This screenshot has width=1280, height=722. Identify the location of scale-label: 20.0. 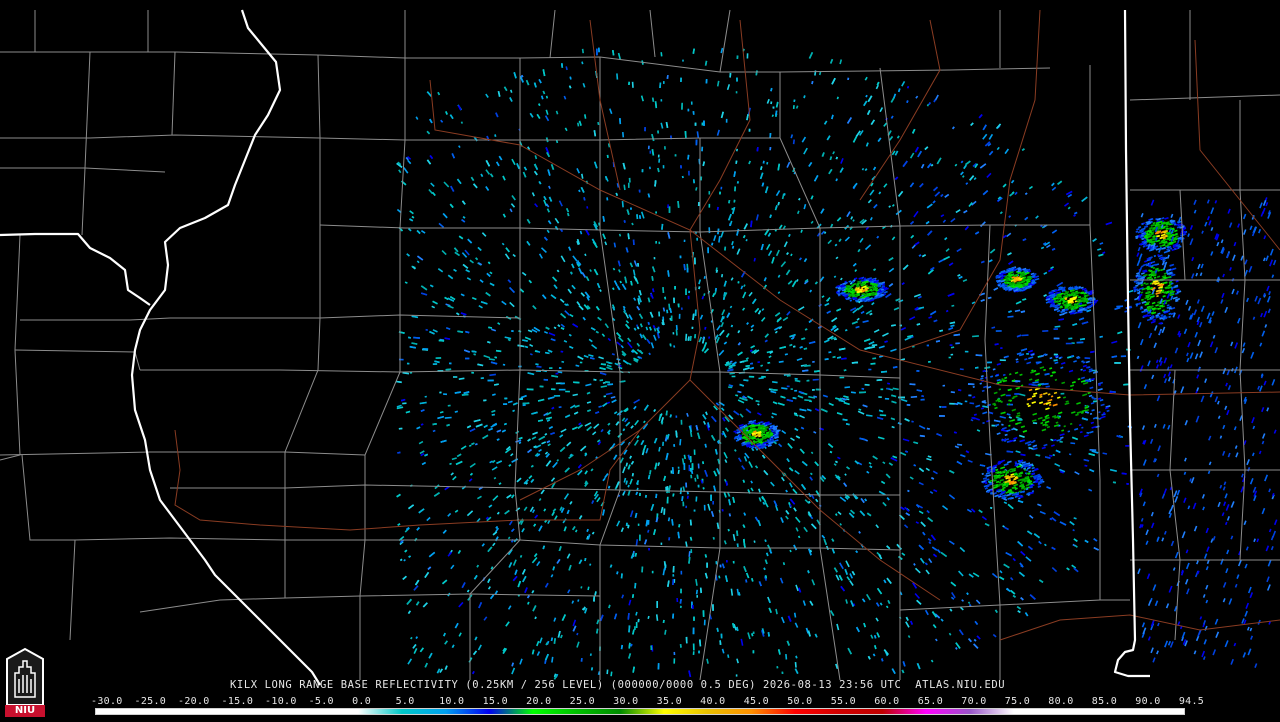
(538, 702).